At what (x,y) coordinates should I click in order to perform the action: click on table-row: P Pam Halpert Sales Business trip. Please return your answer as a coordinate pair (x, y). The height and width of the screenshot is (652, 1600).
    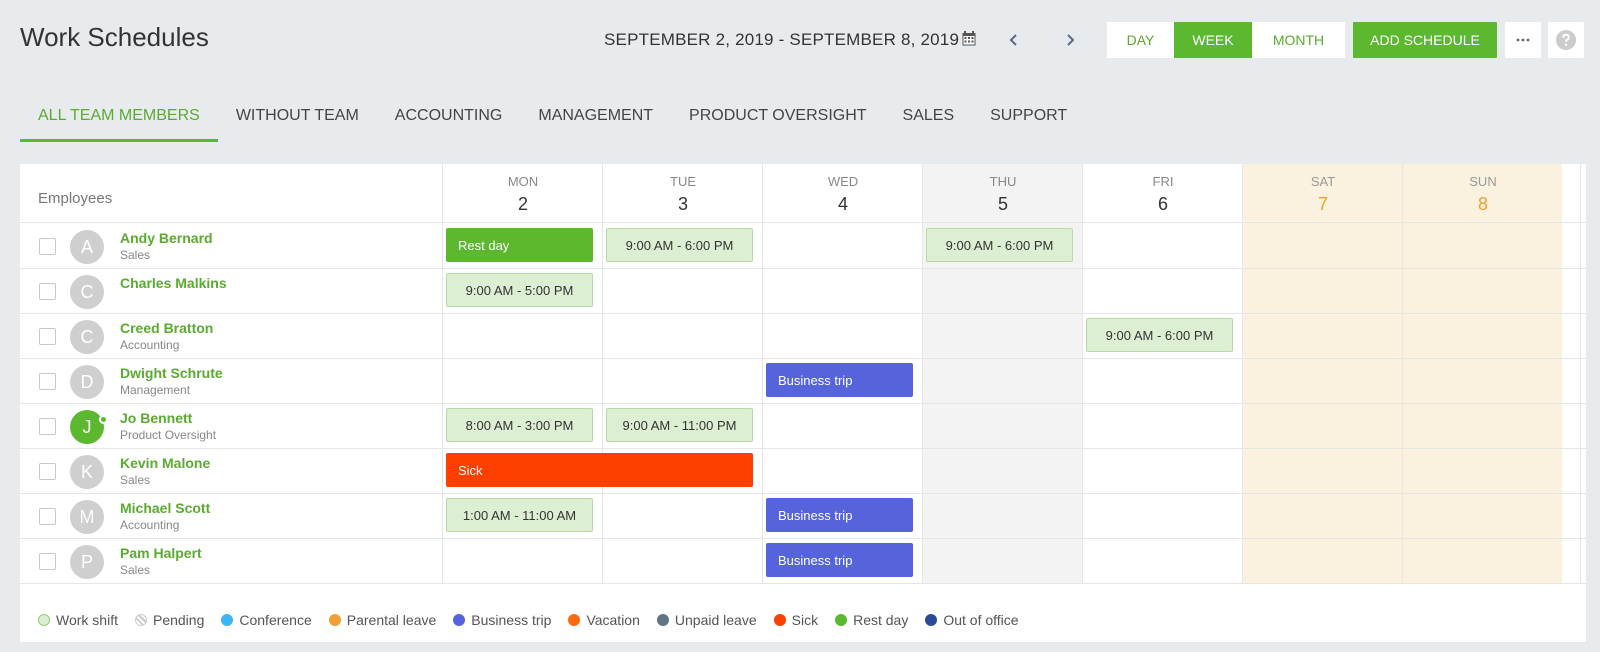
    Looking at the image, I should click on (803, 561).